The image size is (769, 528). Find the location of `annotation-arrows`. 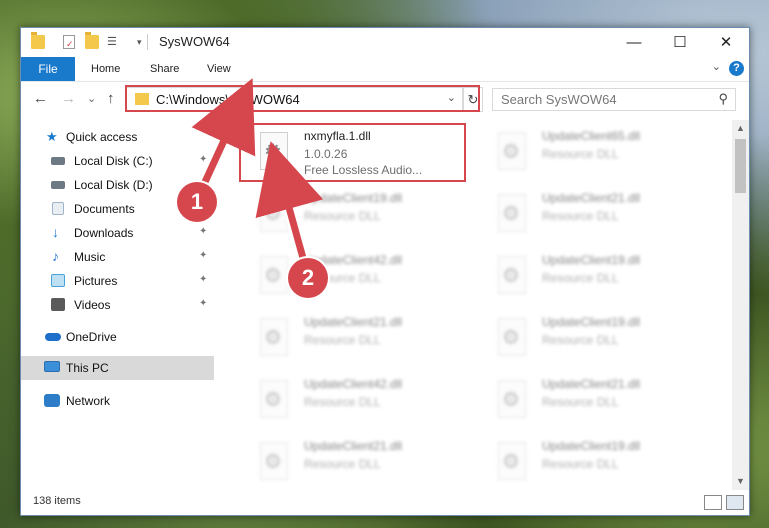

annotation-arrows is located at coordinates (257, 169).